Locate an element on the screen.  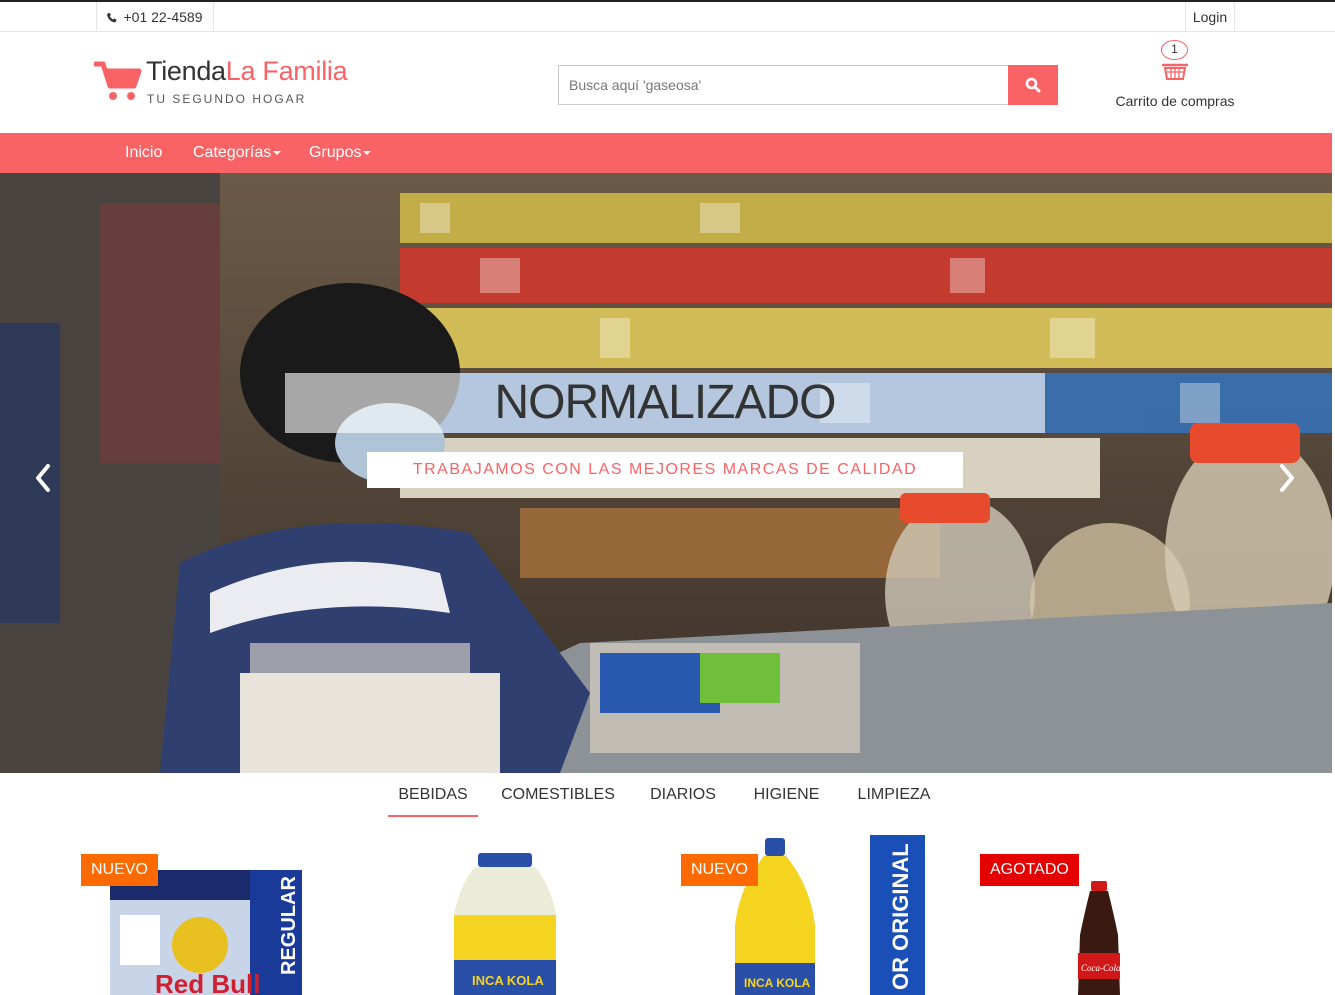
shopping-cart-button: 1 Carrito de compras is located at coordinates (1175, 74).